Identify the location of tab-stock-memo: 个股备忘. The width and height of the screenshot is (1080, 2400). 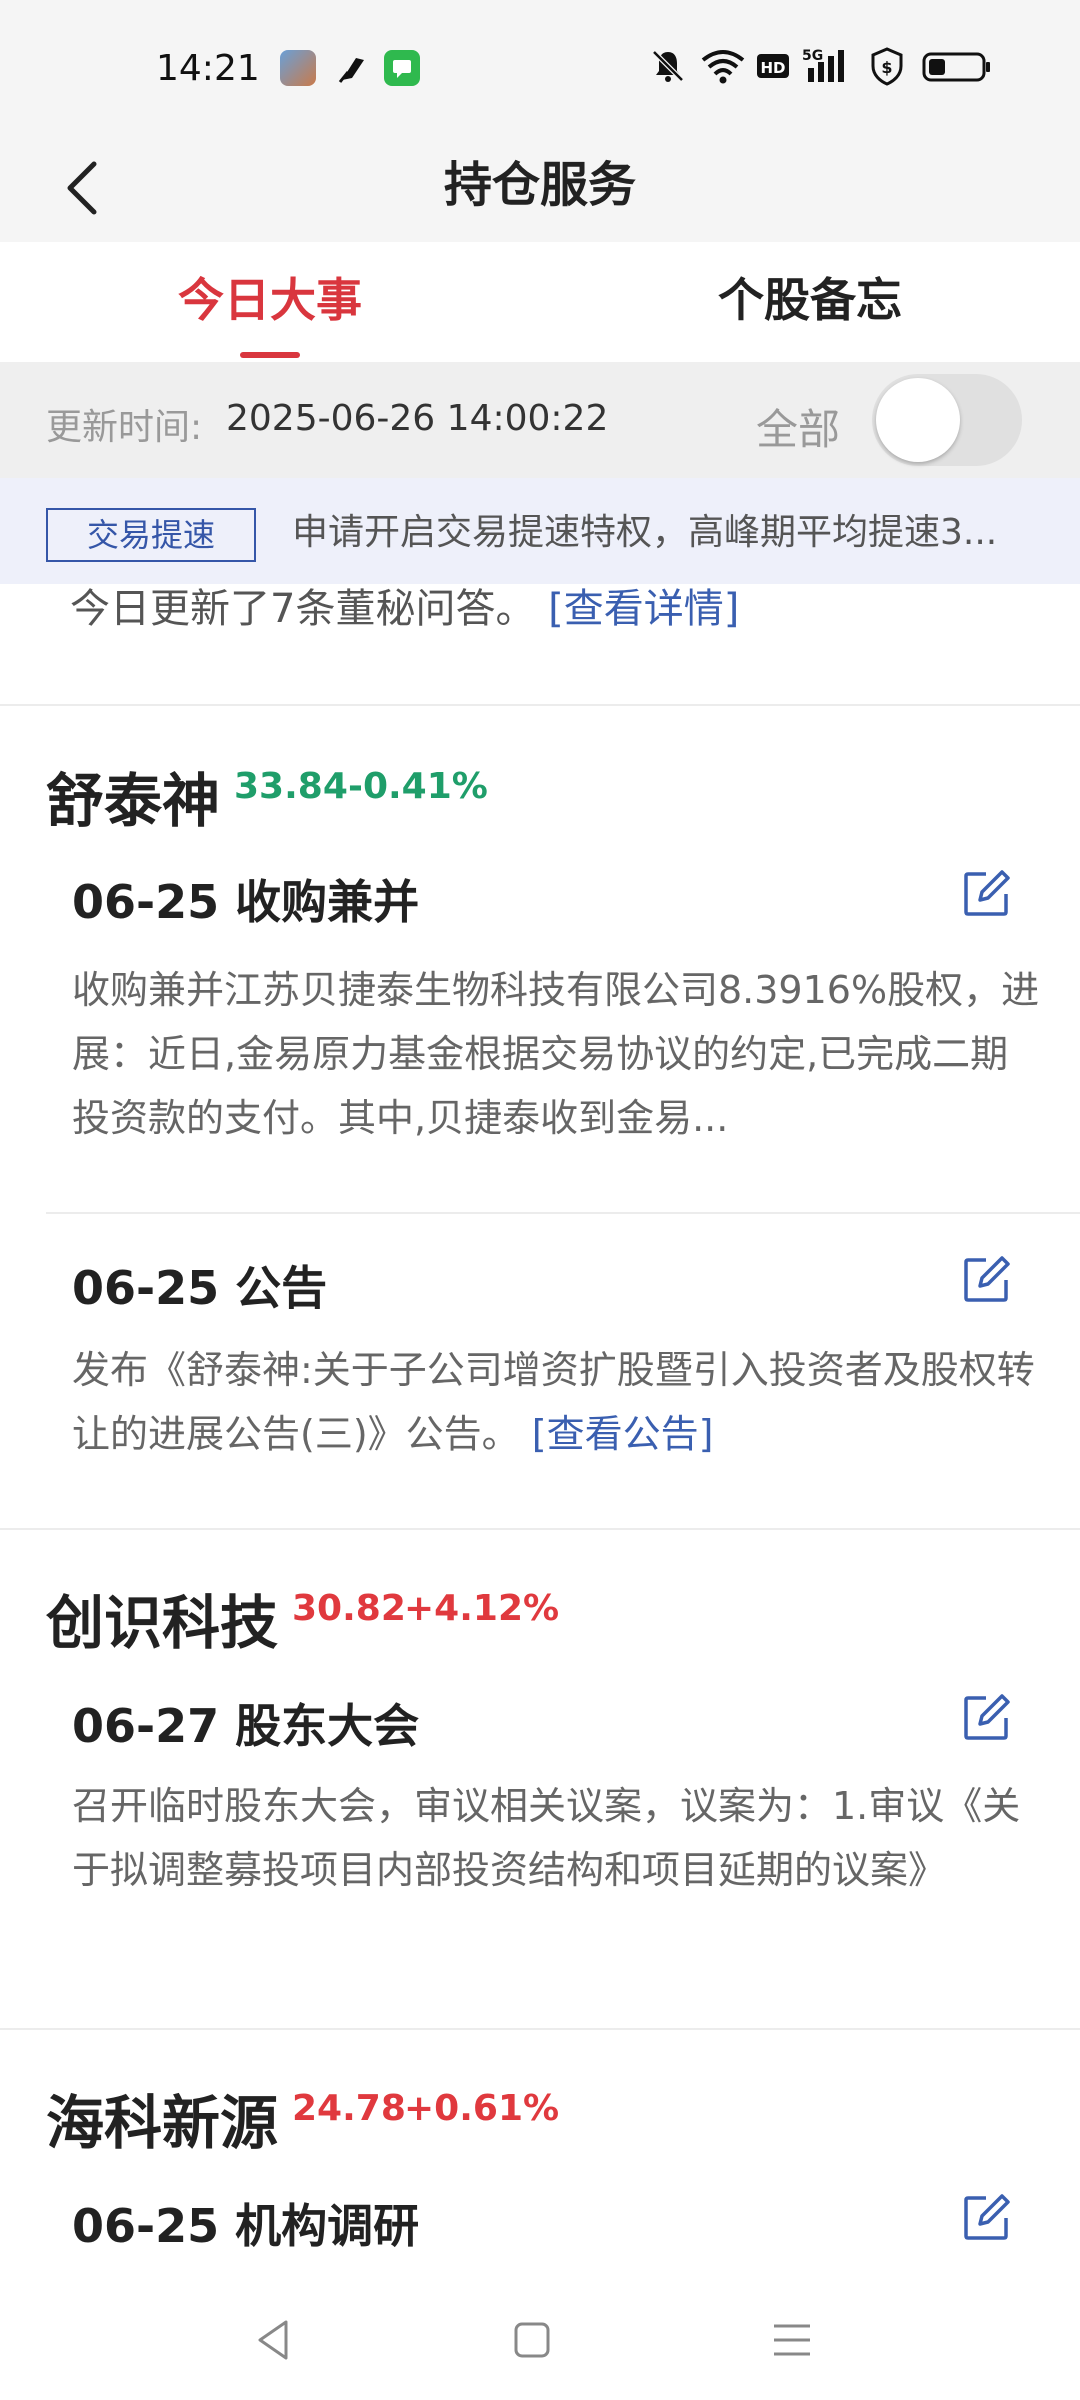
(810, 302).